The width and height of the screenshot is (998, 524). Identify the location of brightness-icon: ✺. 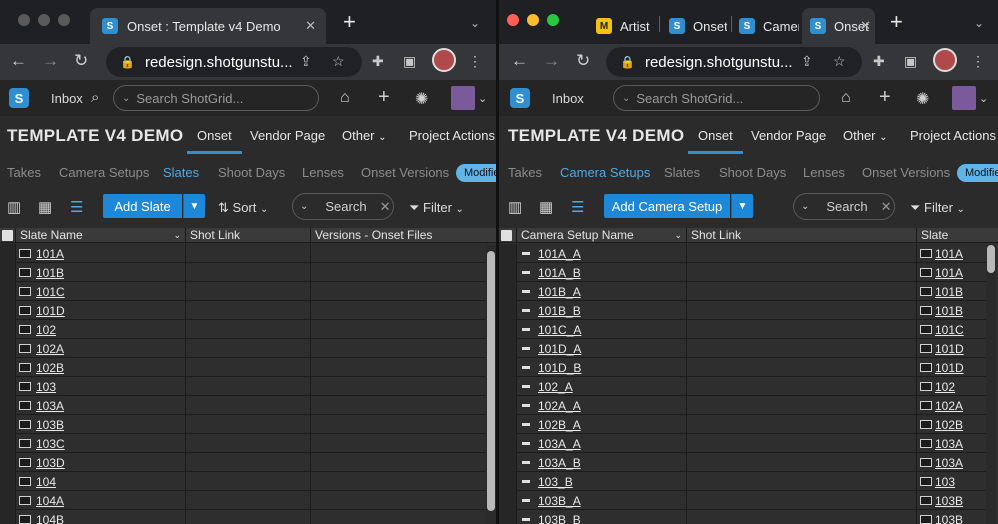
(421, 99).